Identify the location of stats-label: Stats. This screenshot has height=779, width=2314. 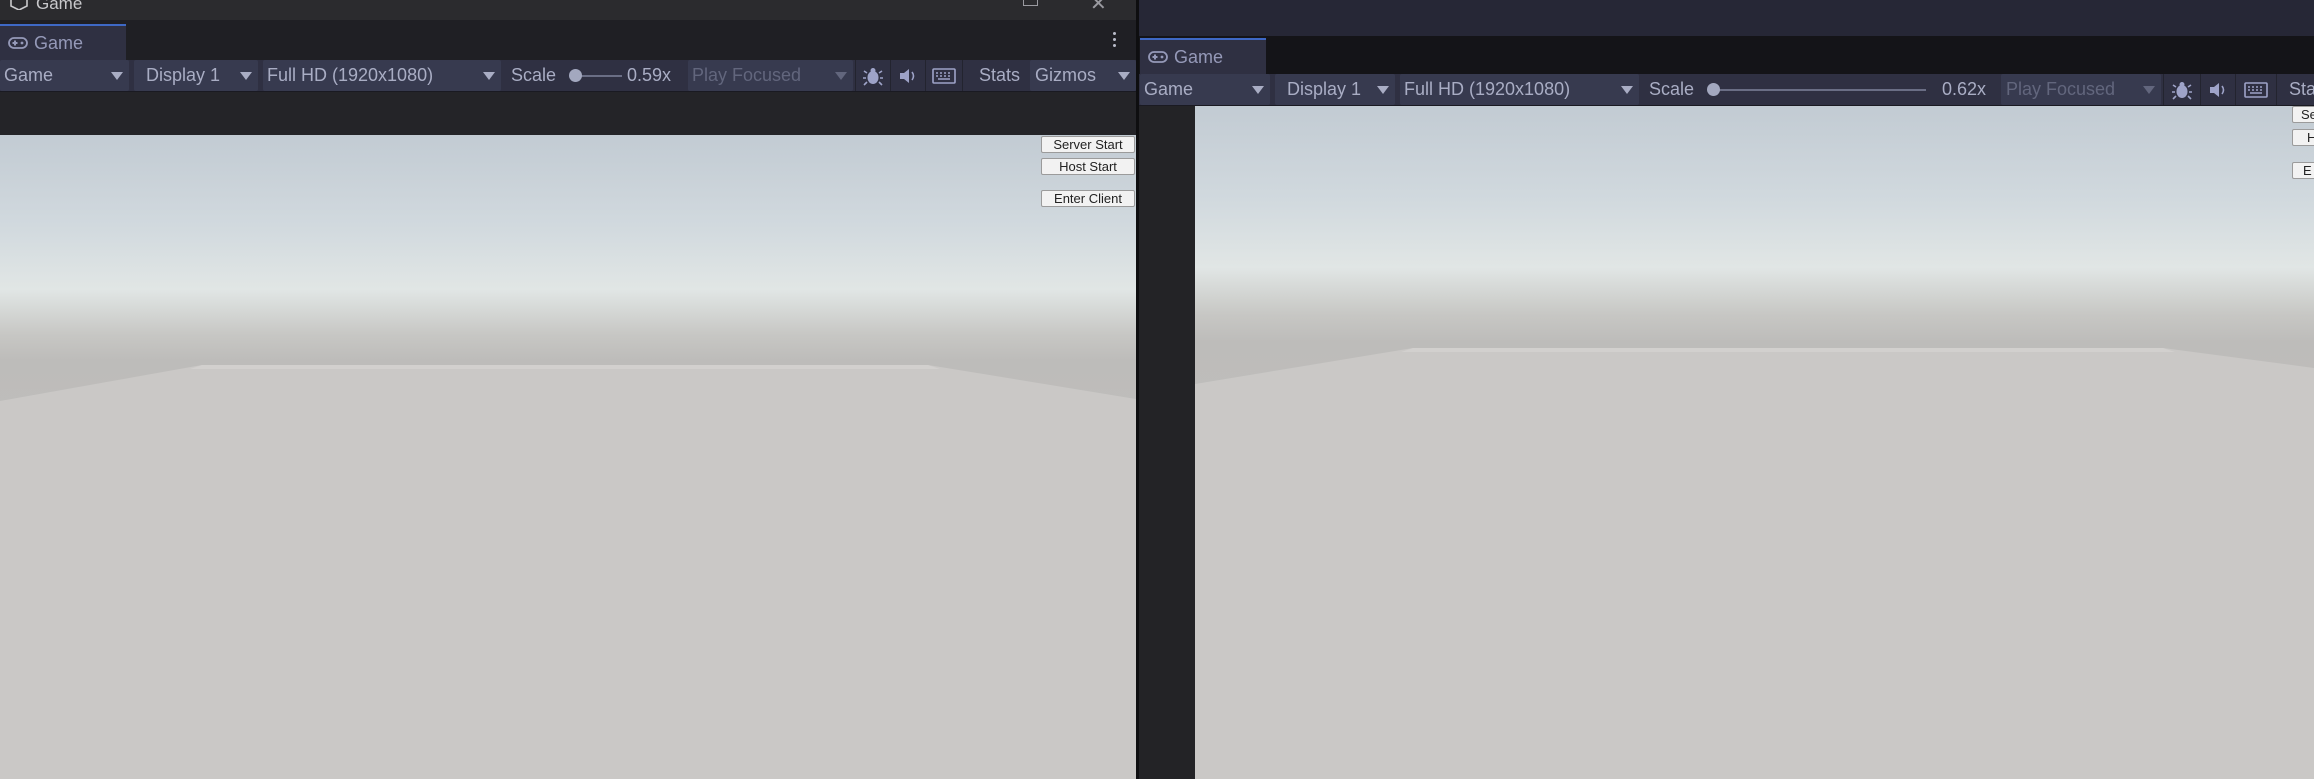
(1000, 75).